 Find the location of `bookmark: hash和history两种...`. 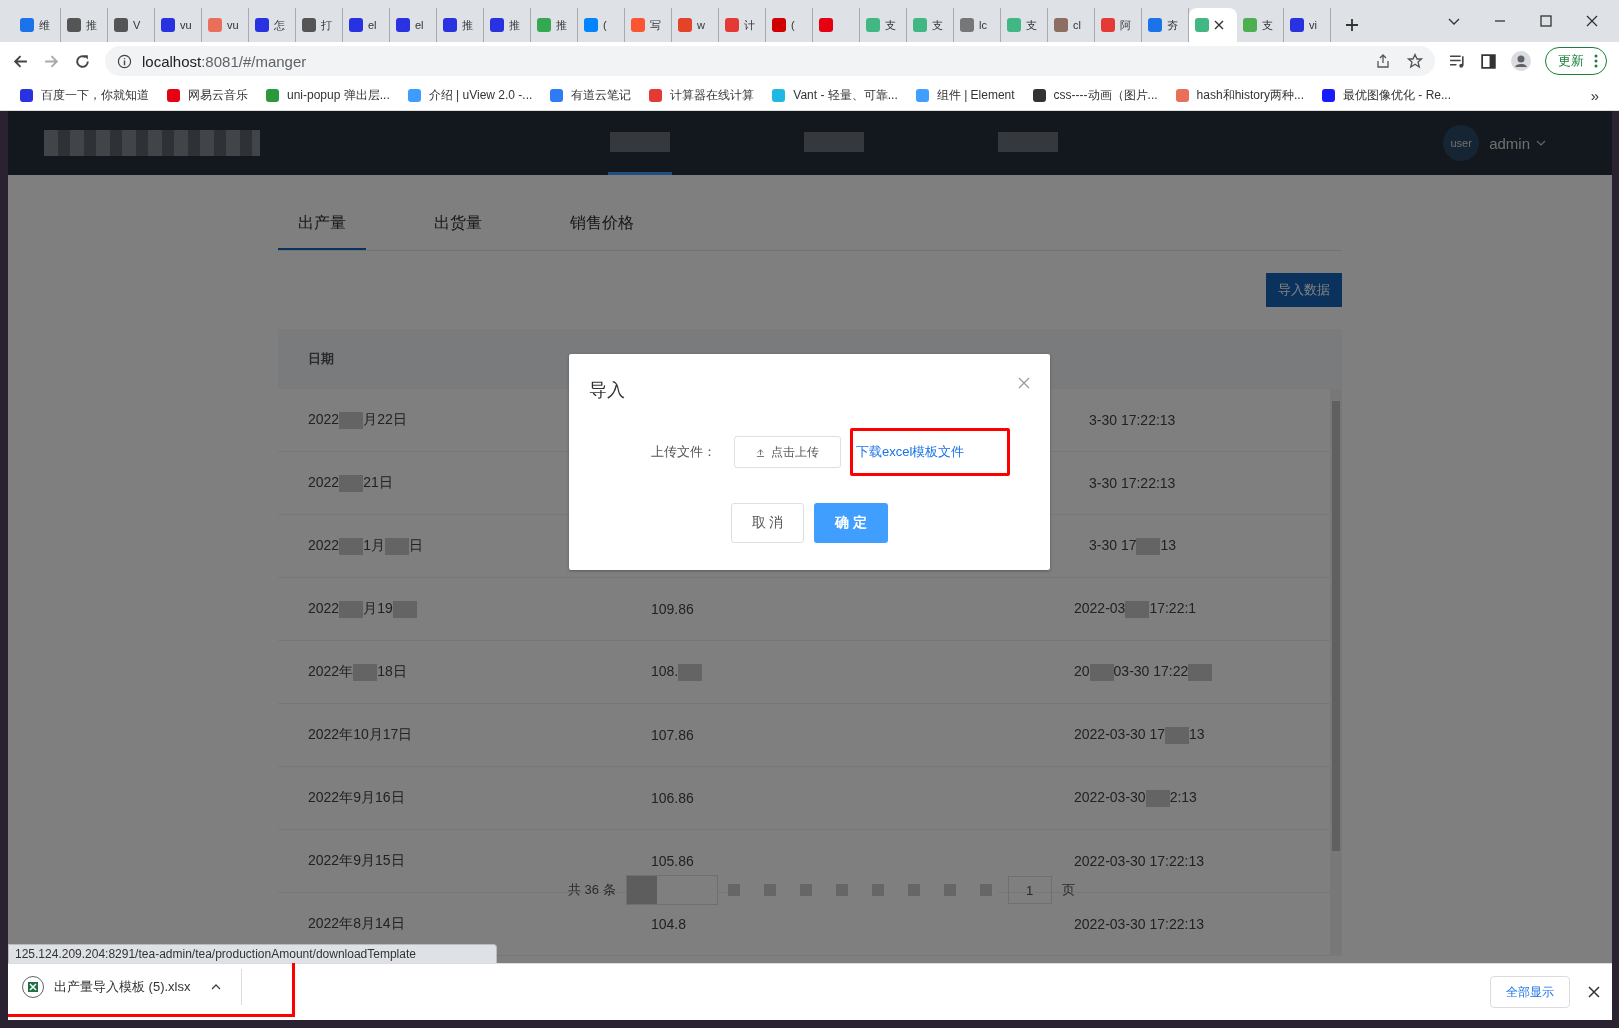

bookmark: hash和history两种... is located at coordinates (1239, 95).